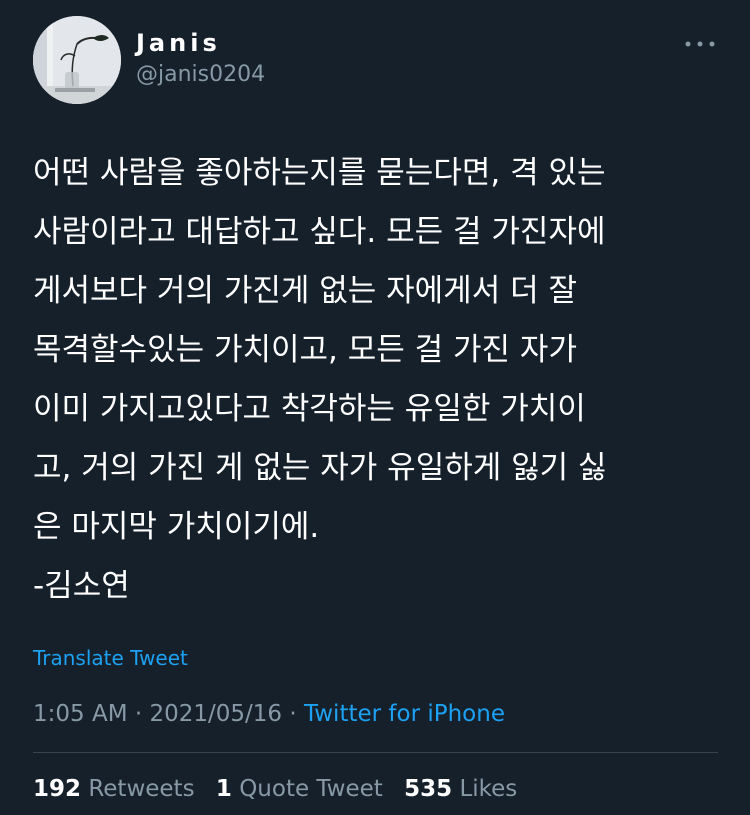  I want to click on tweet-time: 1:05 AM, so click(80, 714).